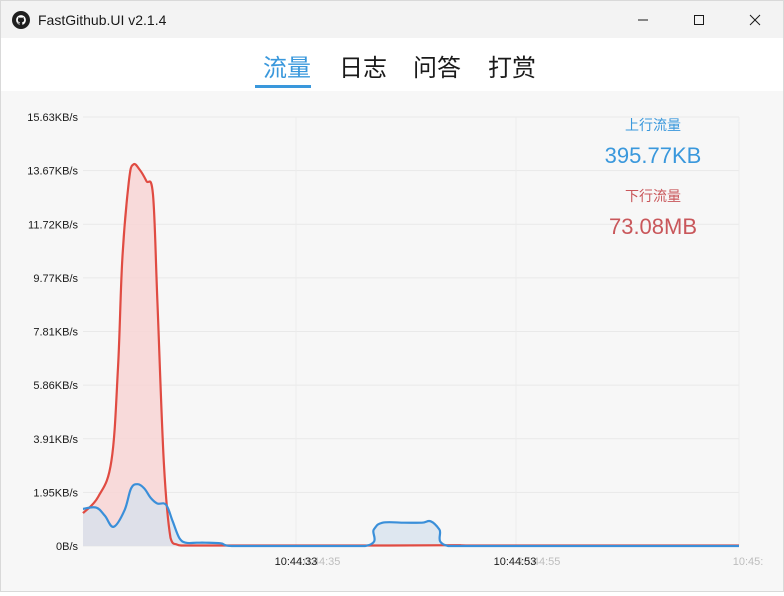 The height and width of the screenshot is (596, 784). What do you see at coordinates (748, 562) in the screenshot?
I see `x-tick-label-faint: 10:45:` at bounding box center [748, 562].